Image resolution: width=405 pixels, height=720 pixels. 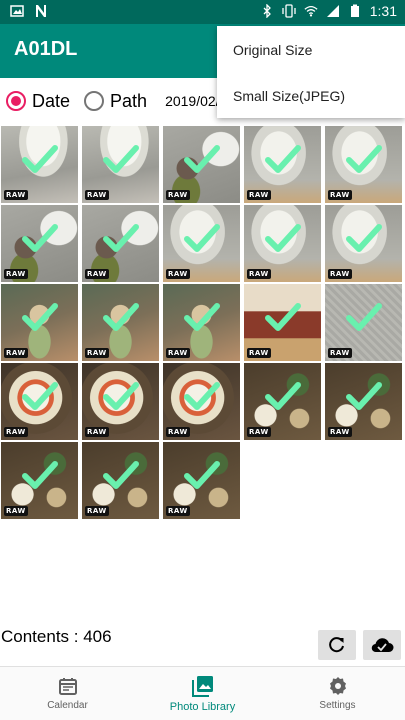 What do you see at coordinates (41, 11) in the screenshot?
I see `n-logo-icon` at bounding box center [41, 11].